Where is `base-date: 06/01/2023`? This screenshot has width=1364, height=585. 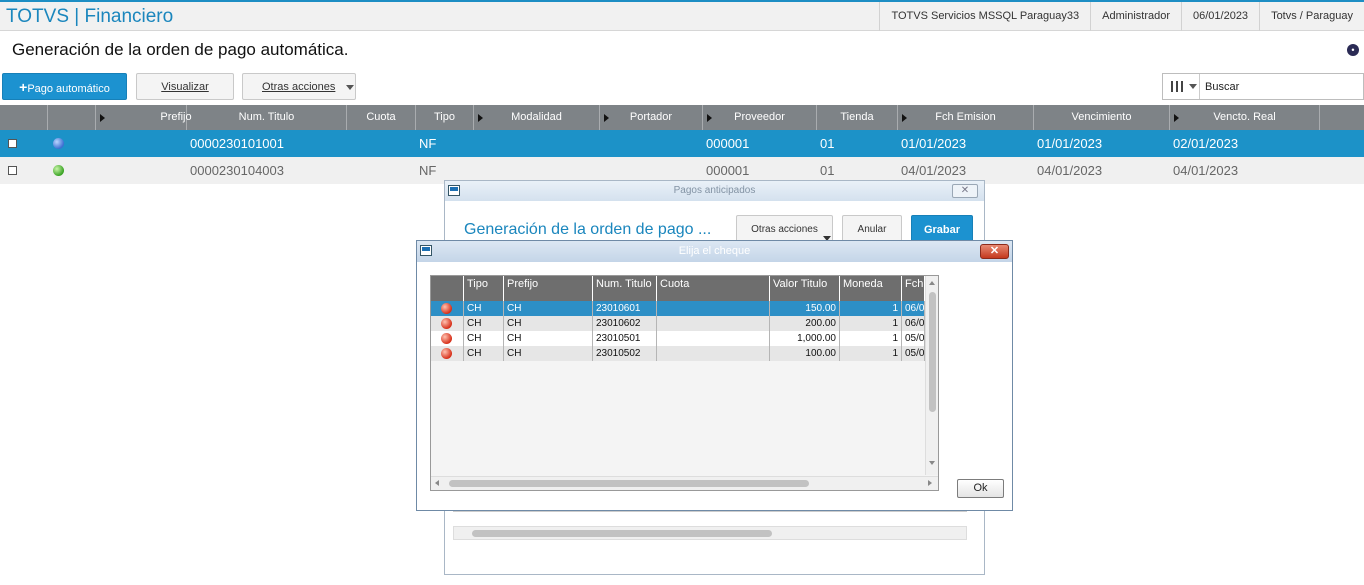
base-date: 06/01/2023 is located at coordinates (1220, 16).